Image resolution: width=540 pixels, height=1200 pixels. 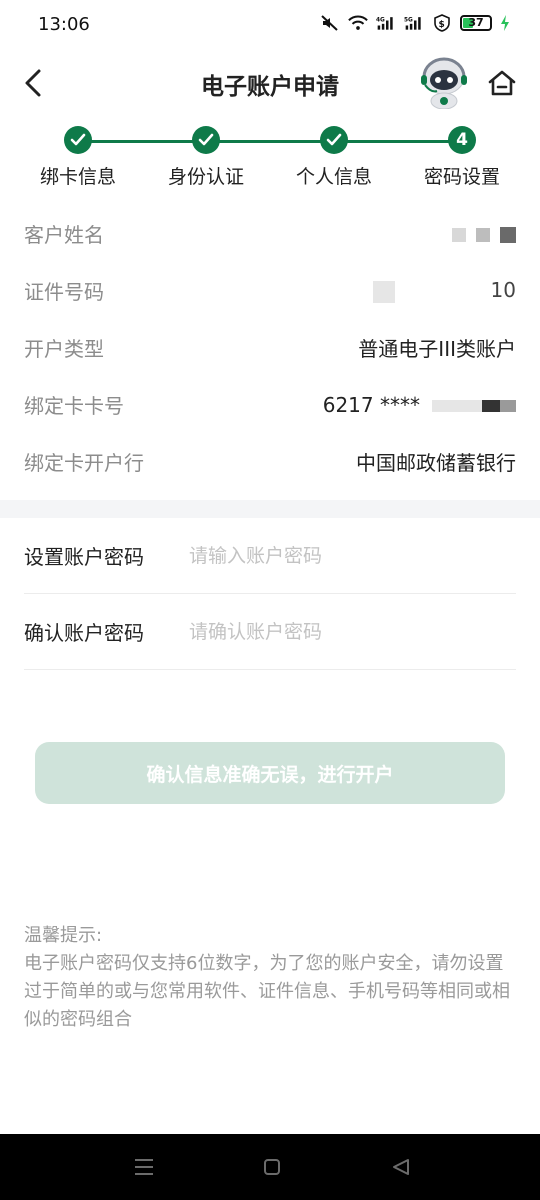 I want to click on bank-value: 中国邮政储蓄银行, so click(x=436, y=463).